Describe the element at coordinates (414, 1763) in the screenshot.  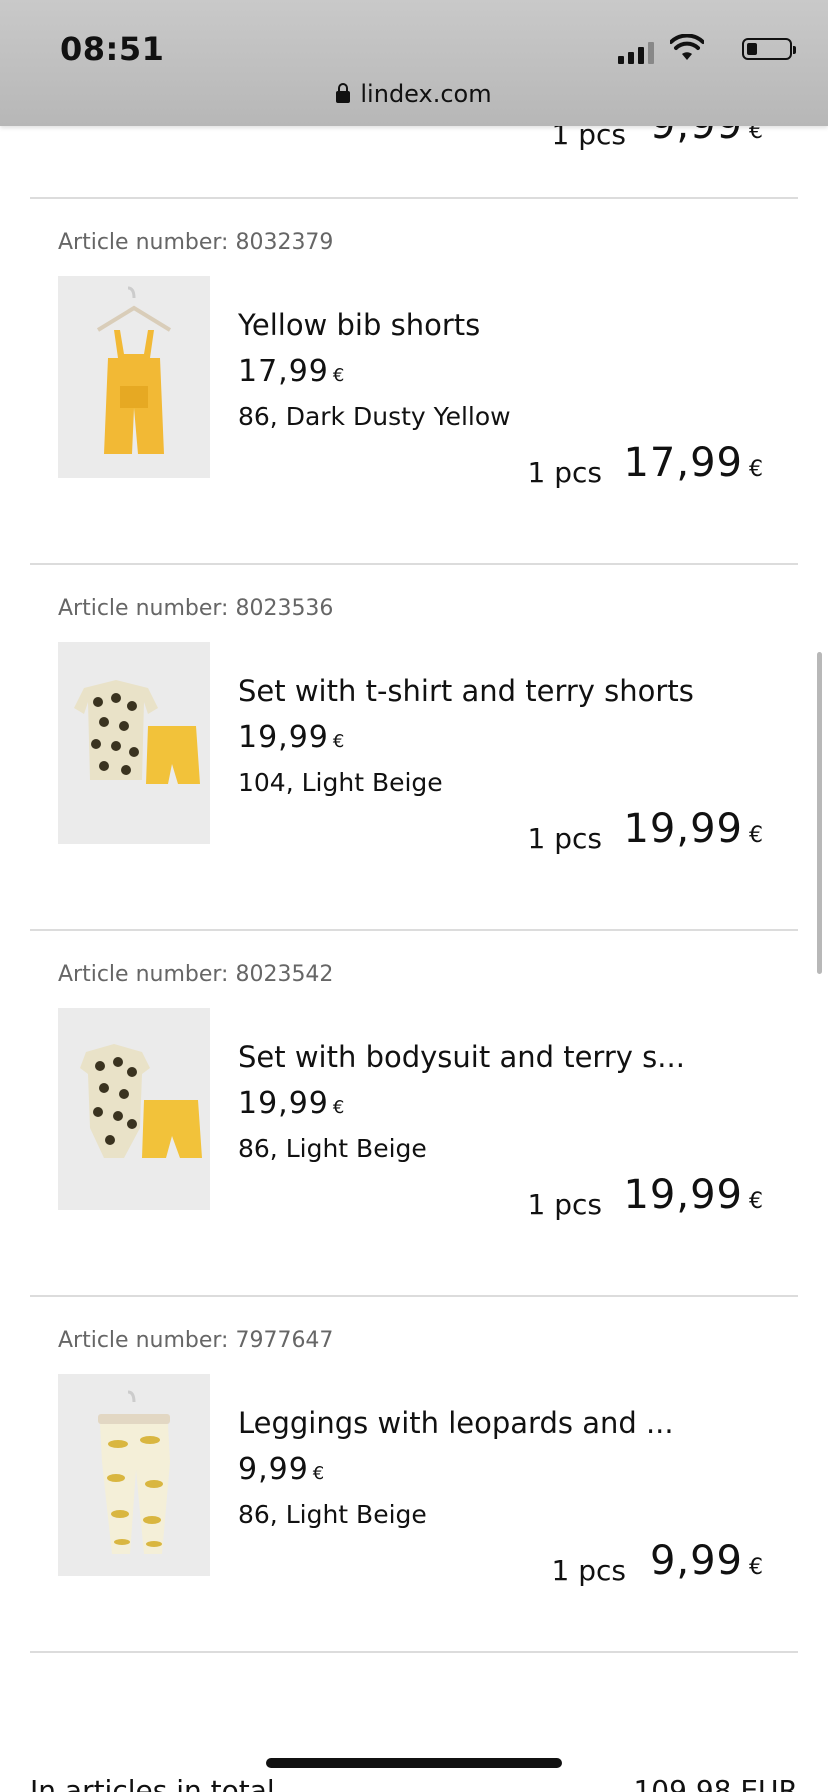
I see `home-indicator` at that location.